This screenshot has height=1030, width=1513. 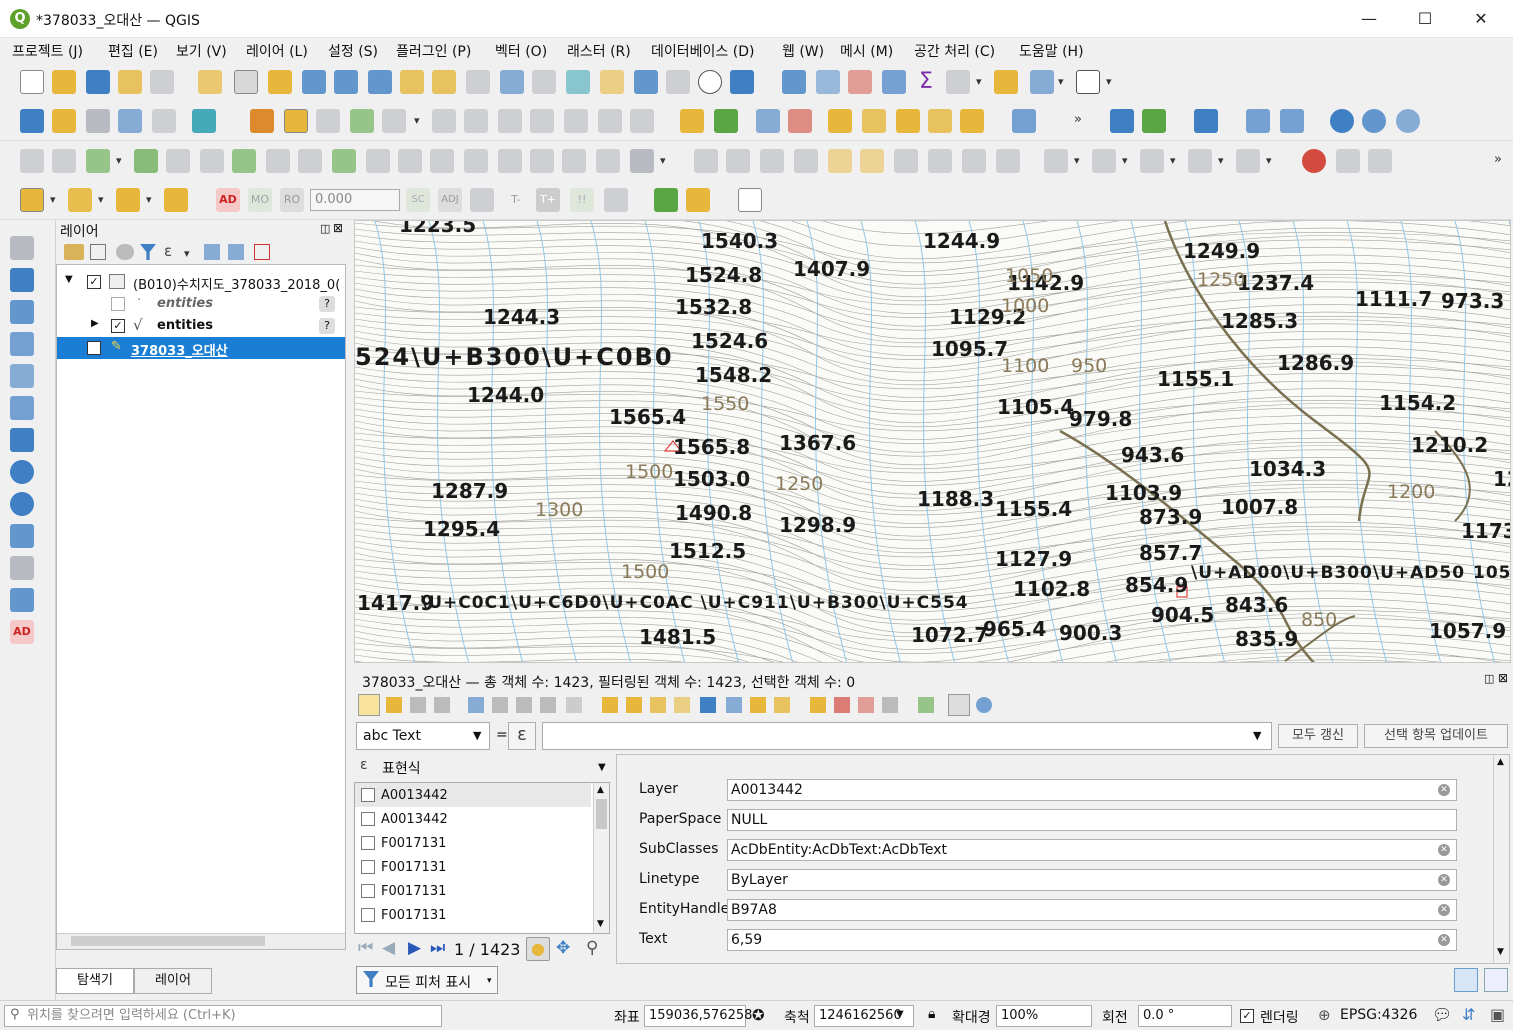 I want to click on table-view-icon, so click(x=1496, y=980).